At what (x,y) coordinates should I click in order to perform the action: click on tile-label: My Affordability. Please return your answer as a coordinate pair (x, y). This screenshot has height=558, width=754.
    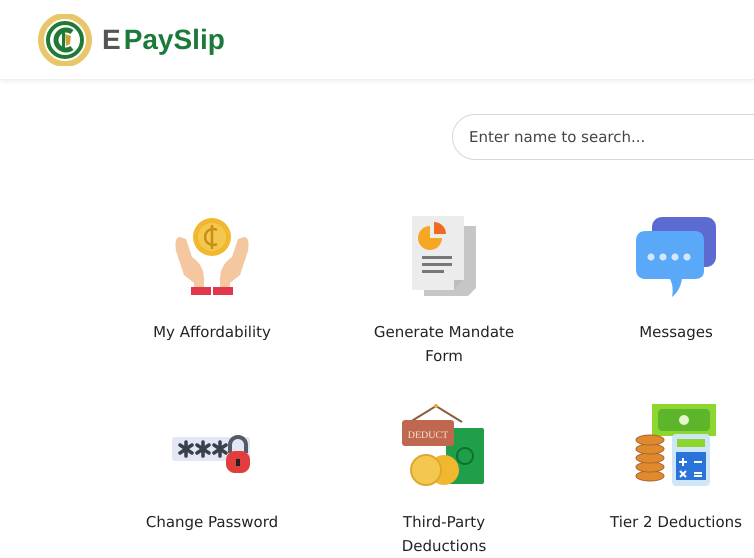
    Looking at the image, I should click on (212, 332).